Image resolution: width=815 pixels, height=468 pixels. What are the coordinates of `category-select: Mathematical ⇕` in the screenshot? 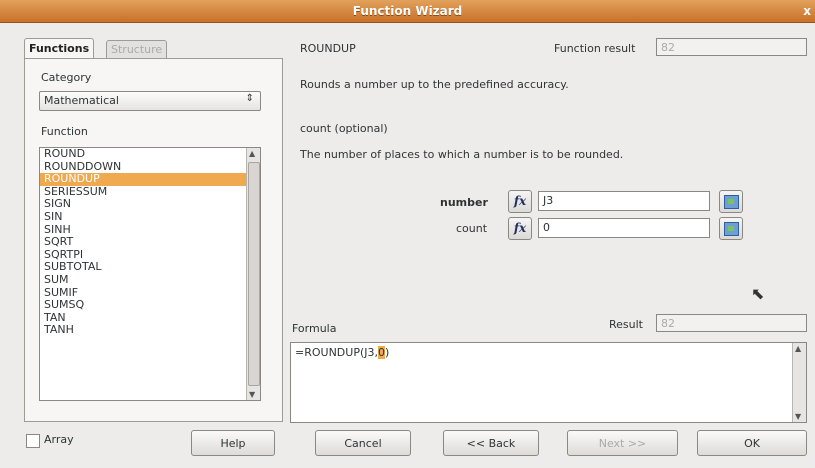 It's located at (150, 101).